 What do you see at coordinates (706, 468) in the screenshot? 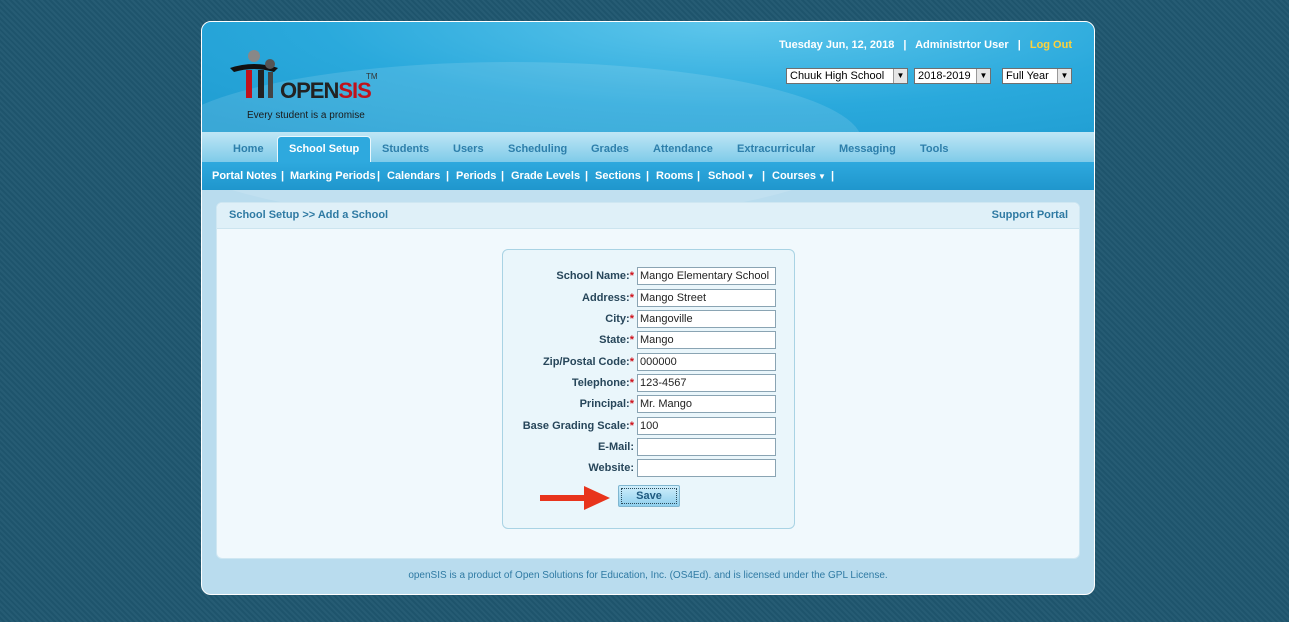
I see `website-input` at bounding box center [706, 468].